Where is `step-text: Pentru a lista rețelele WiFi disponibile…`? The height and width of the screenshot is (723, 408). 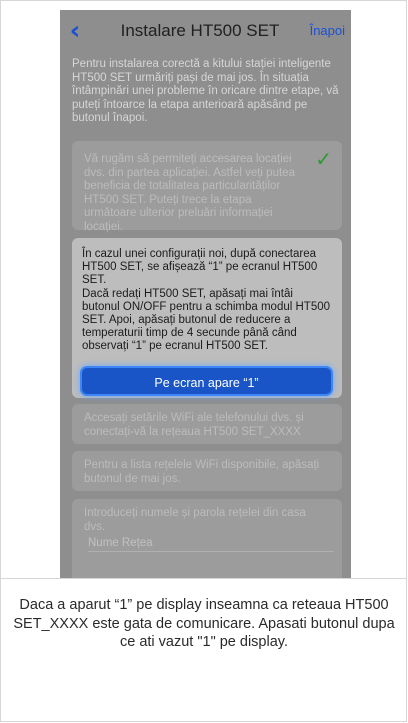
step-text: Pentru a lista rețelele WiFi disponibile… is located at coordinates (202, 472).